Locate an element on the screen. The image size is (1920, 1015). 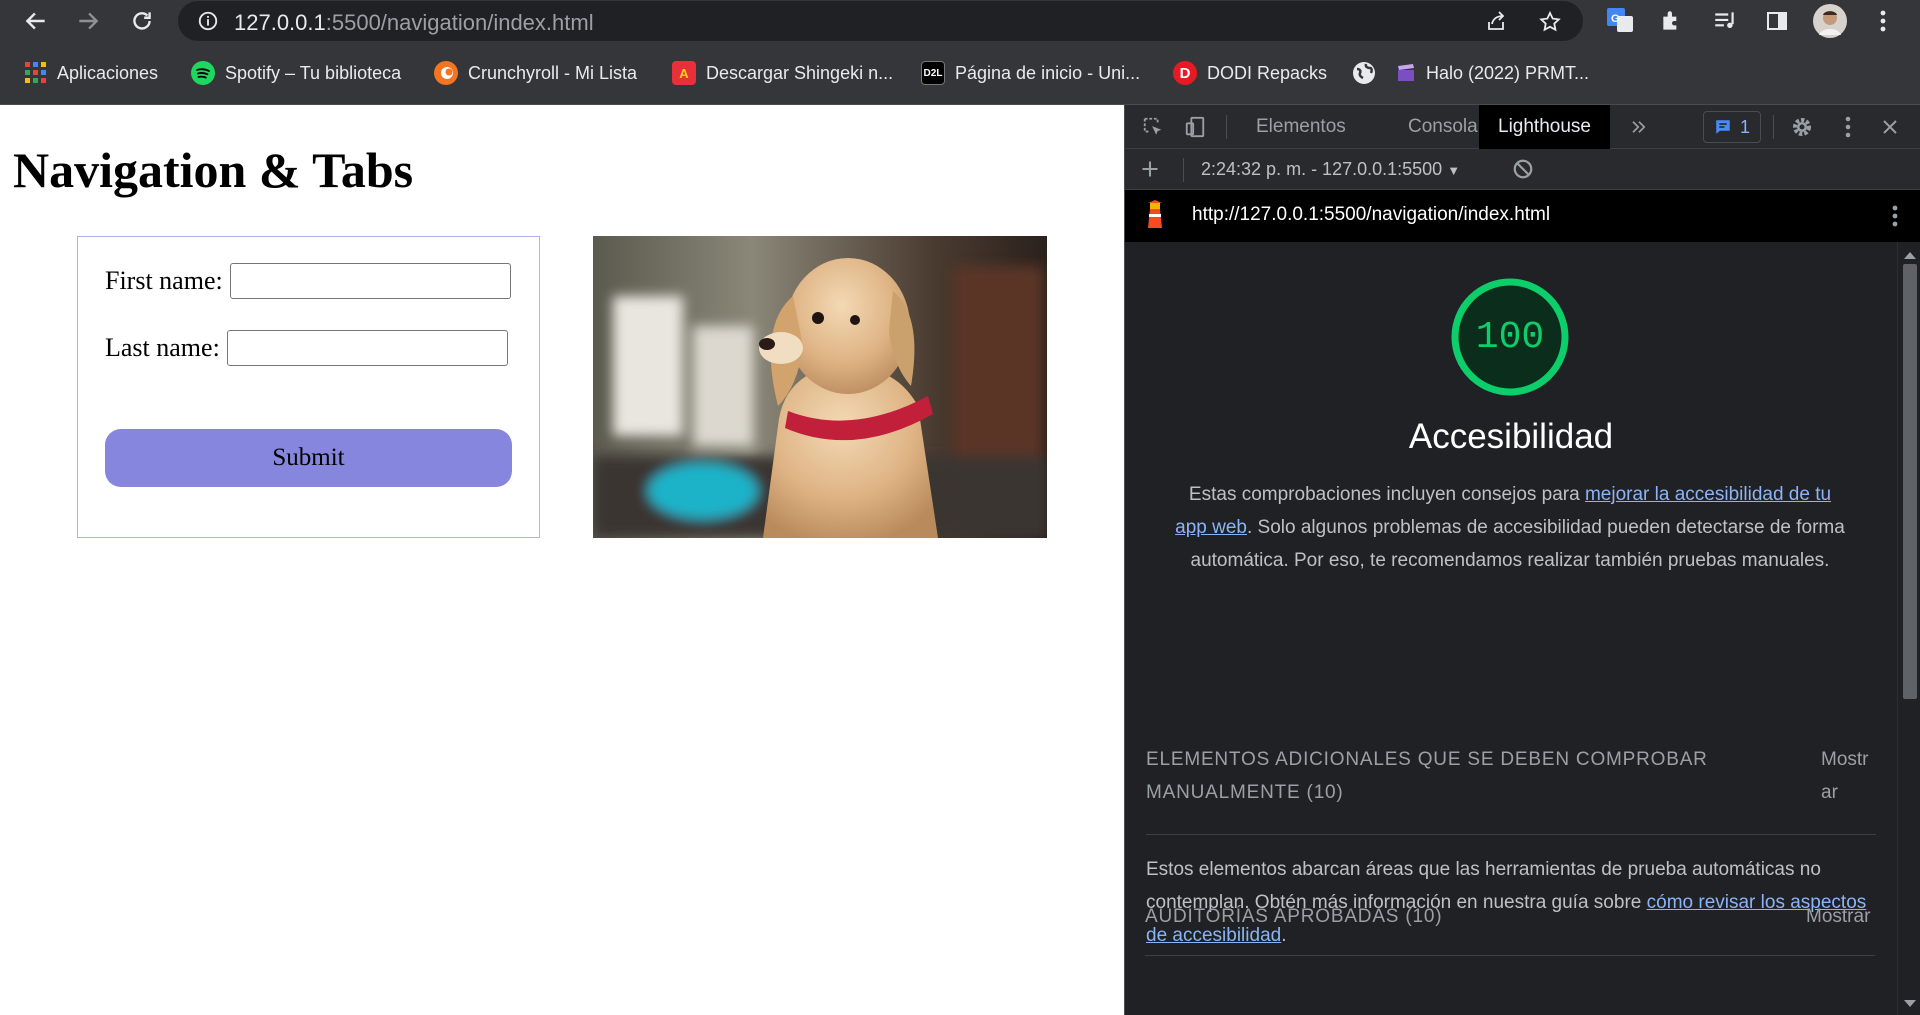
last-name-row: Last name: is located at coordinates (306, 348).